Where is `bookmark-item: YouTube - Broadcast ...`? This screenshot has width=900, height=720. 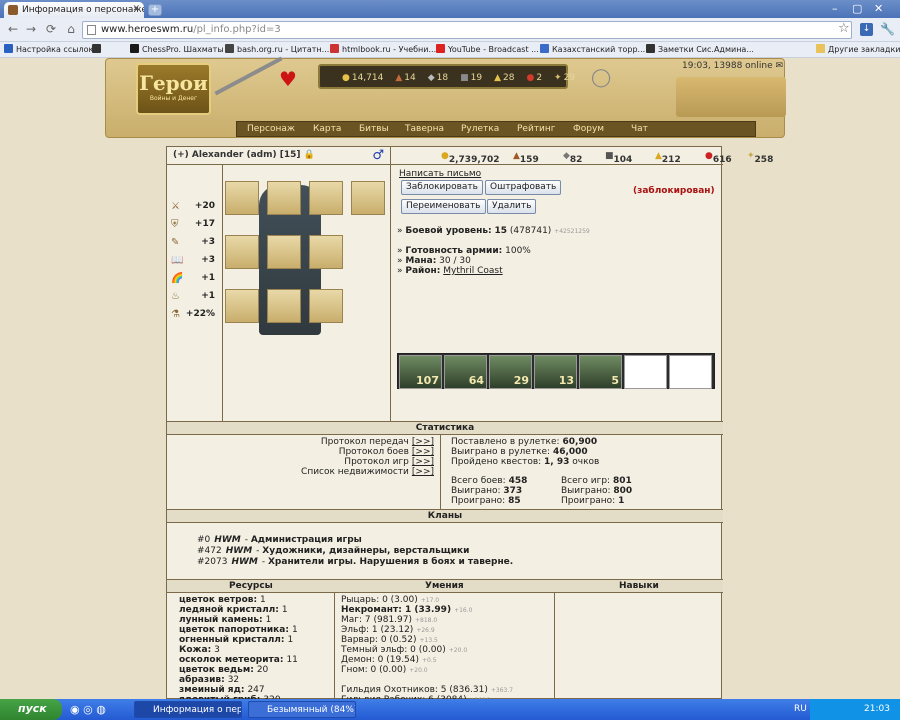 bookmark-item: YouTube - Broadcast ... is located at coordinates (487, 49).